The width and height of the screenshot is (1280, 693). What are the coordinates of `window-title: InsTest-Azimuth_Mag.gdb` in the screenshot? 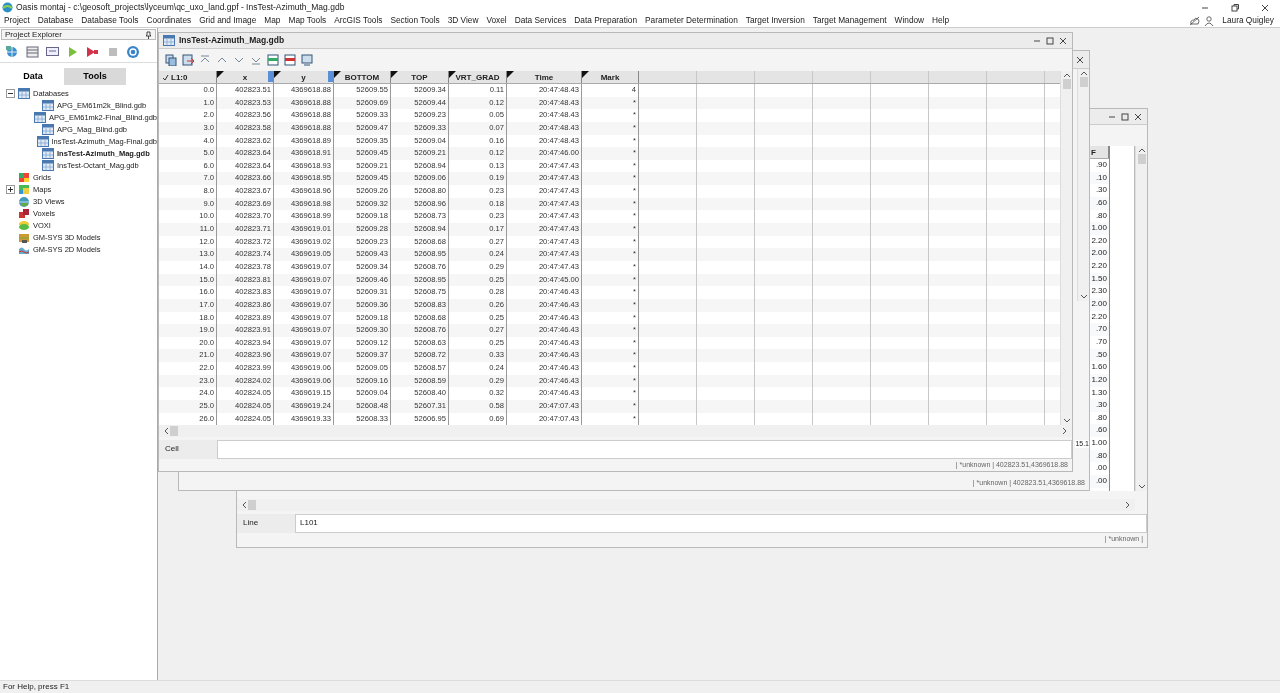 It's located at (232, 40).